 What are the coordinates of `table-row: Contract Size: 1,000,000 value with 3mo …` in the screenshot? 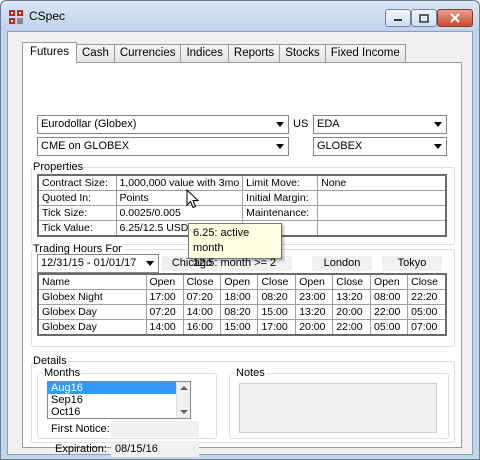 It's located at (242, 182).